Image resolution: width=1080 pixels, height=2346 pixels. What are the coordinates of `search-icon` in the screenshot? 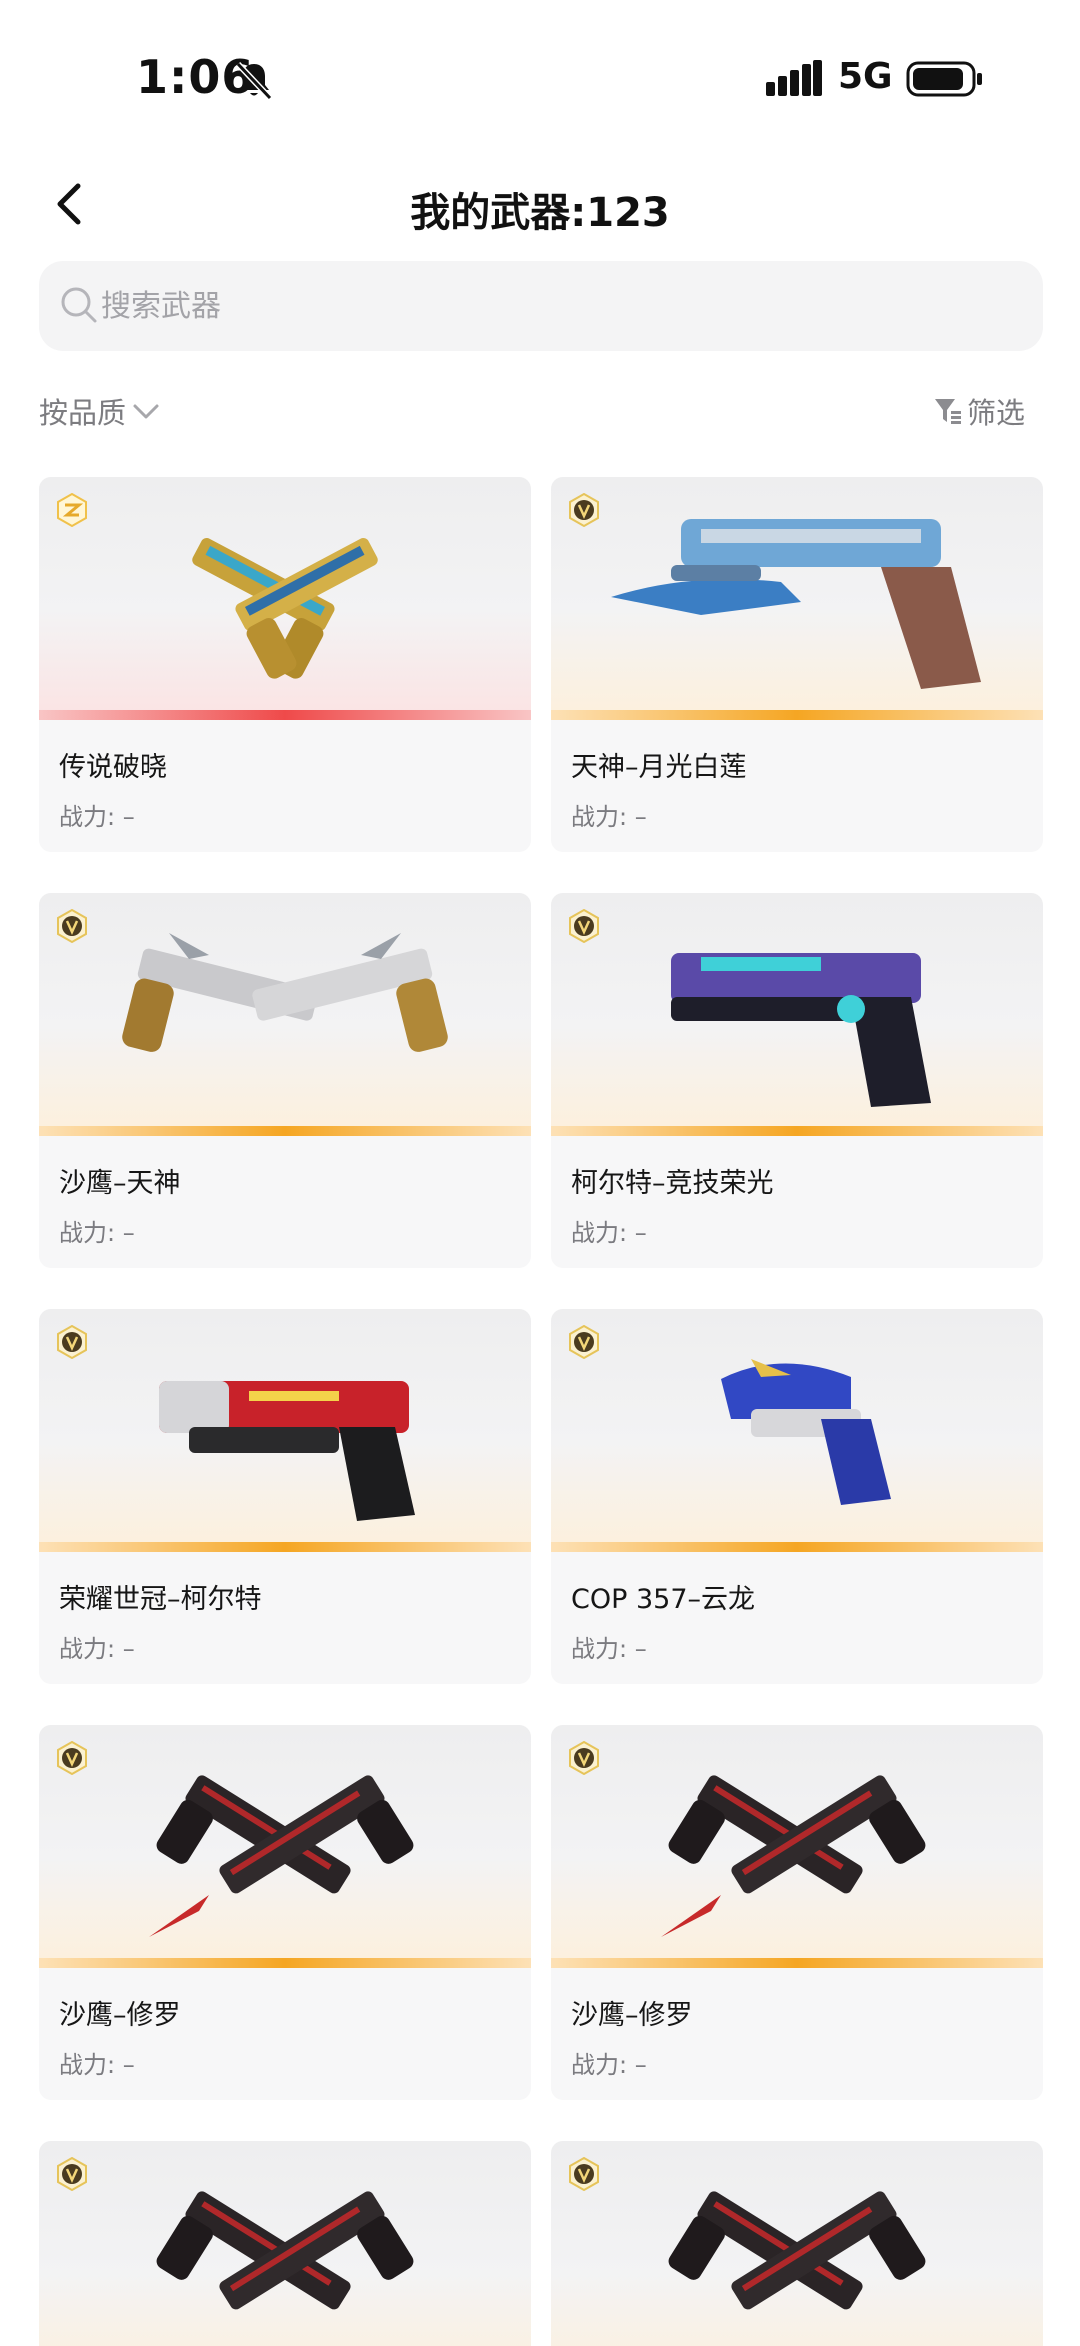 It's located at (79, 305).